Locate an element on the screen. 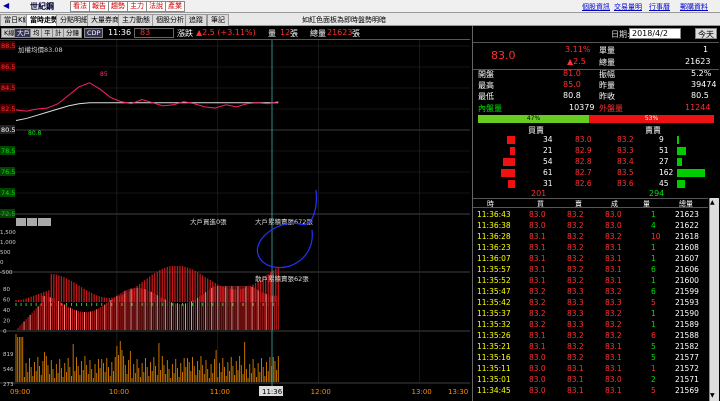 The image size is (720, 401). price-axis: 88.586.584.582.580.578.576.574.572.5 is located at coordinates (7, 129).